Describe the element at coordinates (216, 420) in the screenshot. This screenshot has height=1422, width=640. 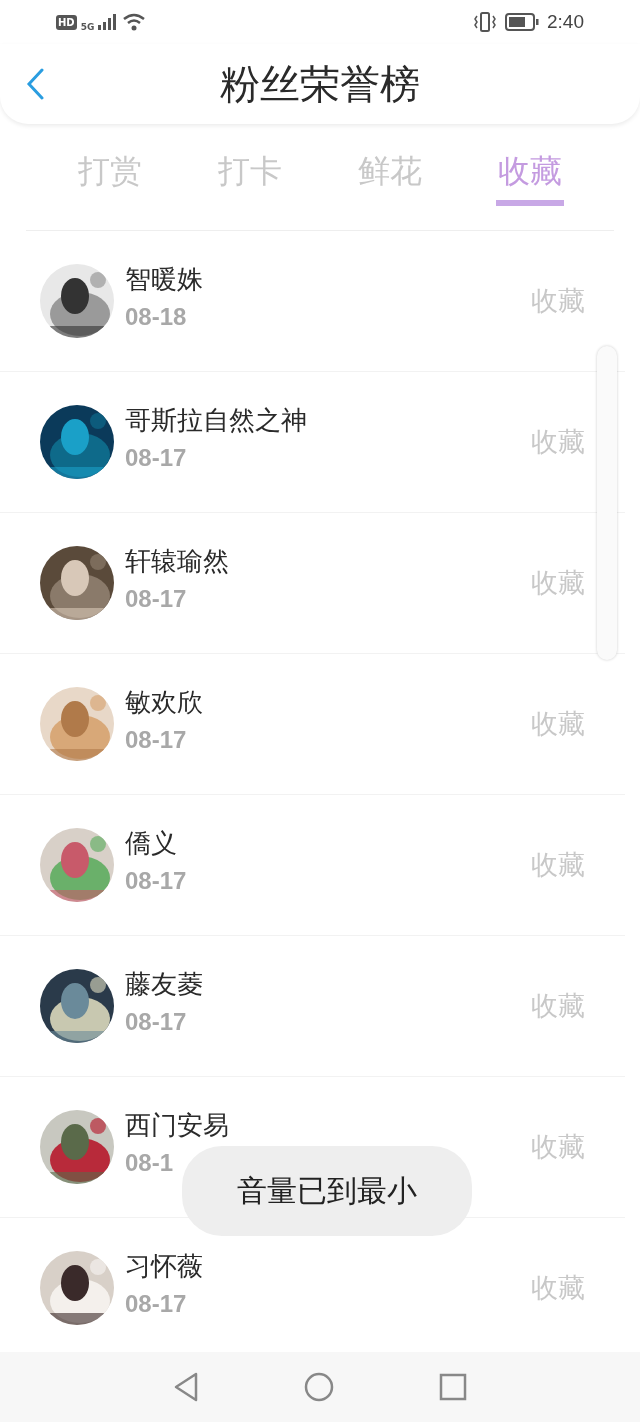
I see `fan-name: 哥斯拉自然之神` at that location.